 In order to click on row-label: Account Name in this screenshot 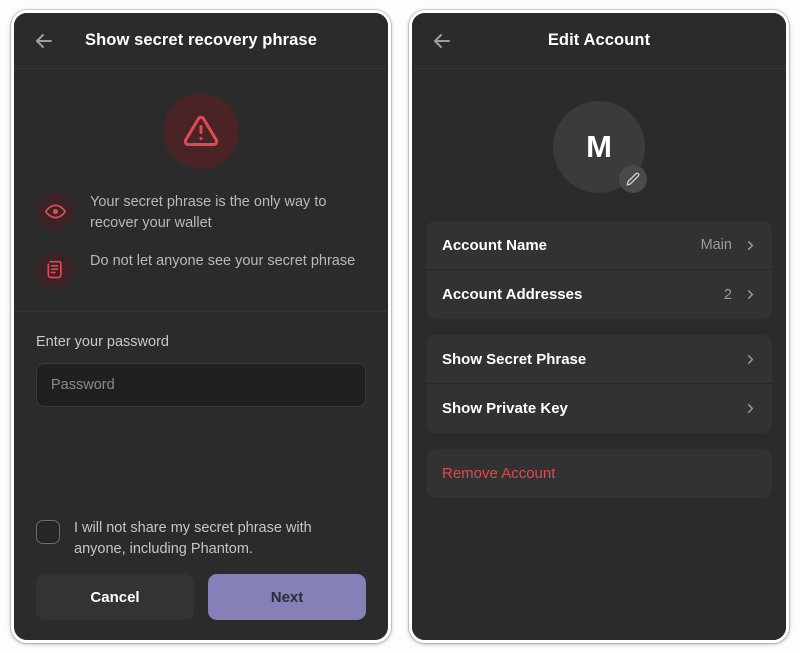, I will do `click(495, 245)`.